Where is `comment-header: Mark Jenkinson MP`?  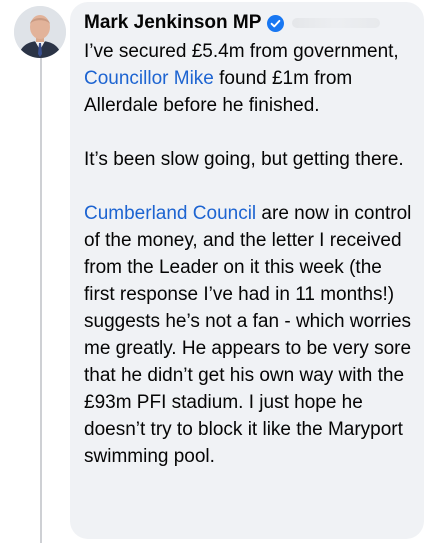
comment-header: Mark Jenkinson MP is located at coordinates (249, 23).